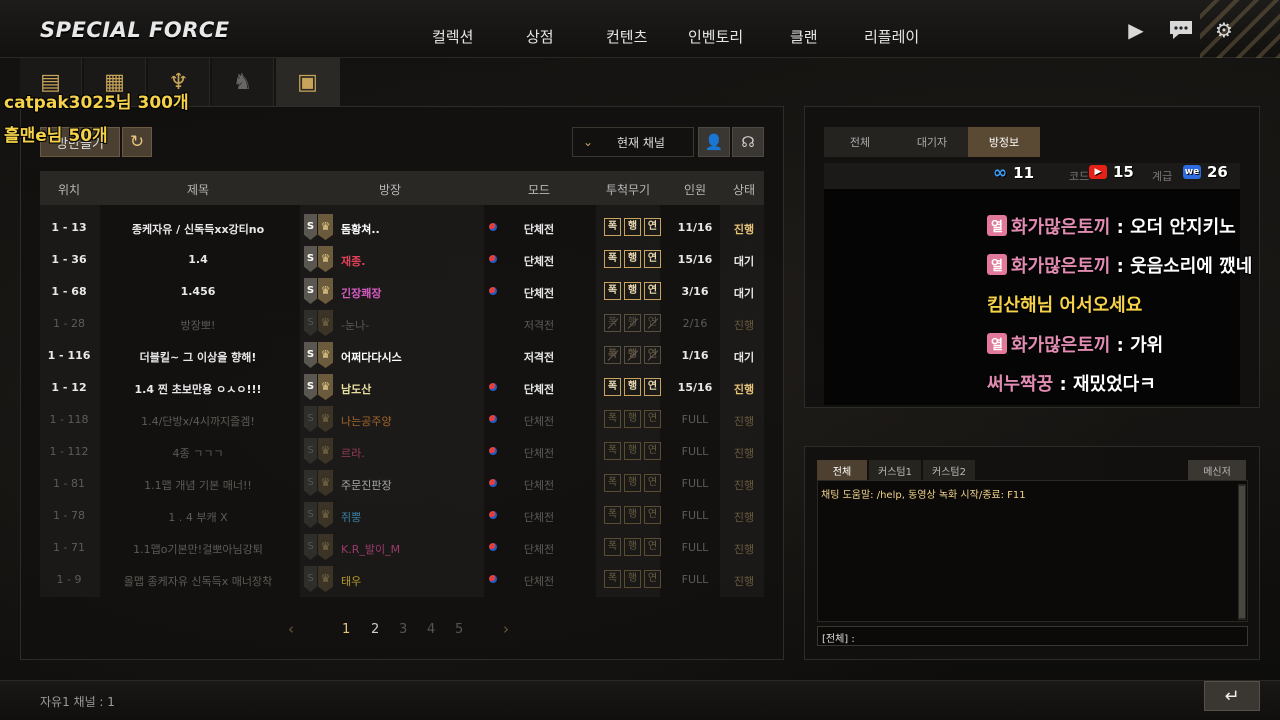  I want to click on nav-clan: 클랜, so click(804, 36).